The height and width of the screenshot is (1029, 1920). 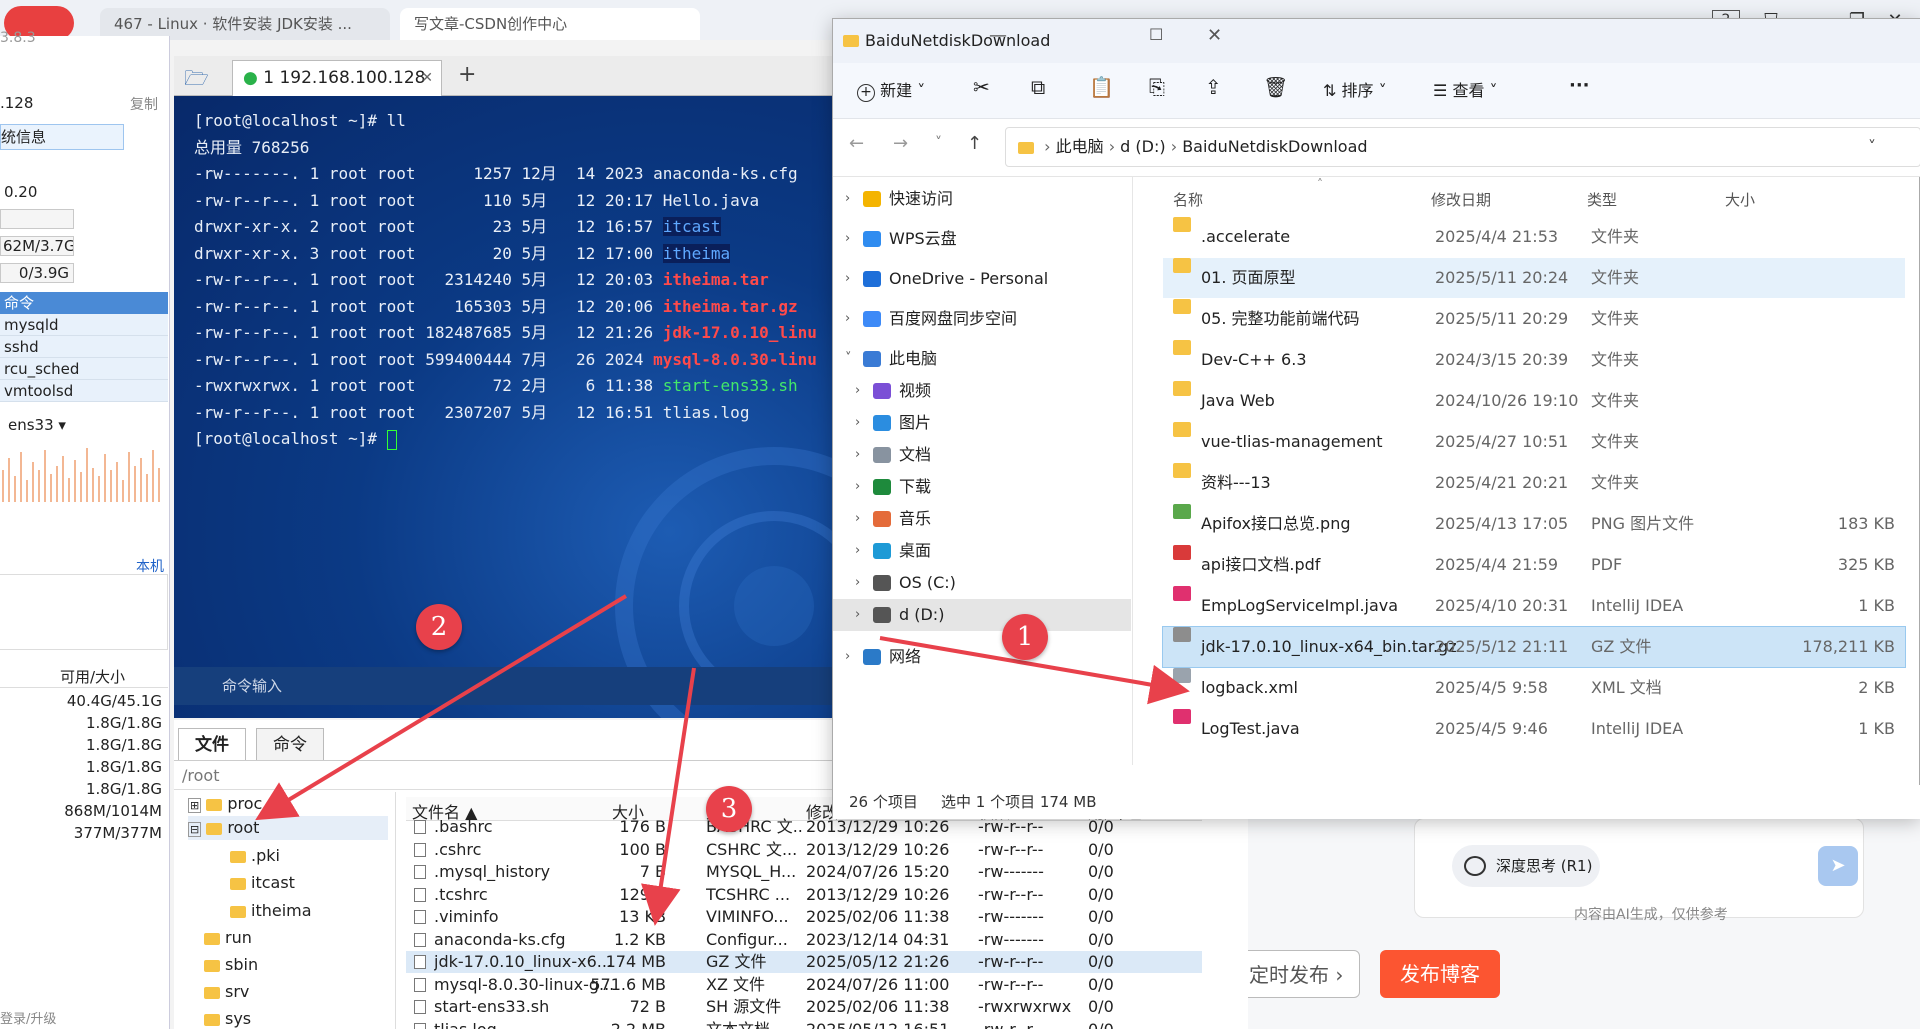 What do you see at coordinates (1025, 637) in the screenshot?
I see `step-badge-1: 1` at bounding box center [1025, 637].